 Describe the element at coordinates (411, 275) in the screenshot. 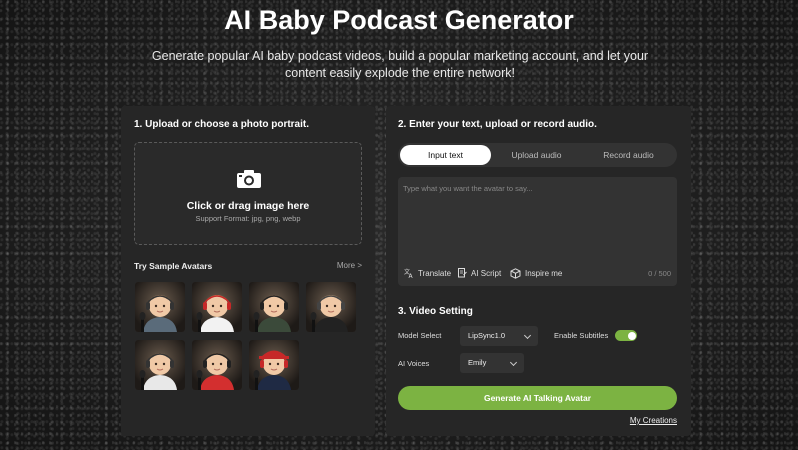

I see `svg-text: A` at that location.